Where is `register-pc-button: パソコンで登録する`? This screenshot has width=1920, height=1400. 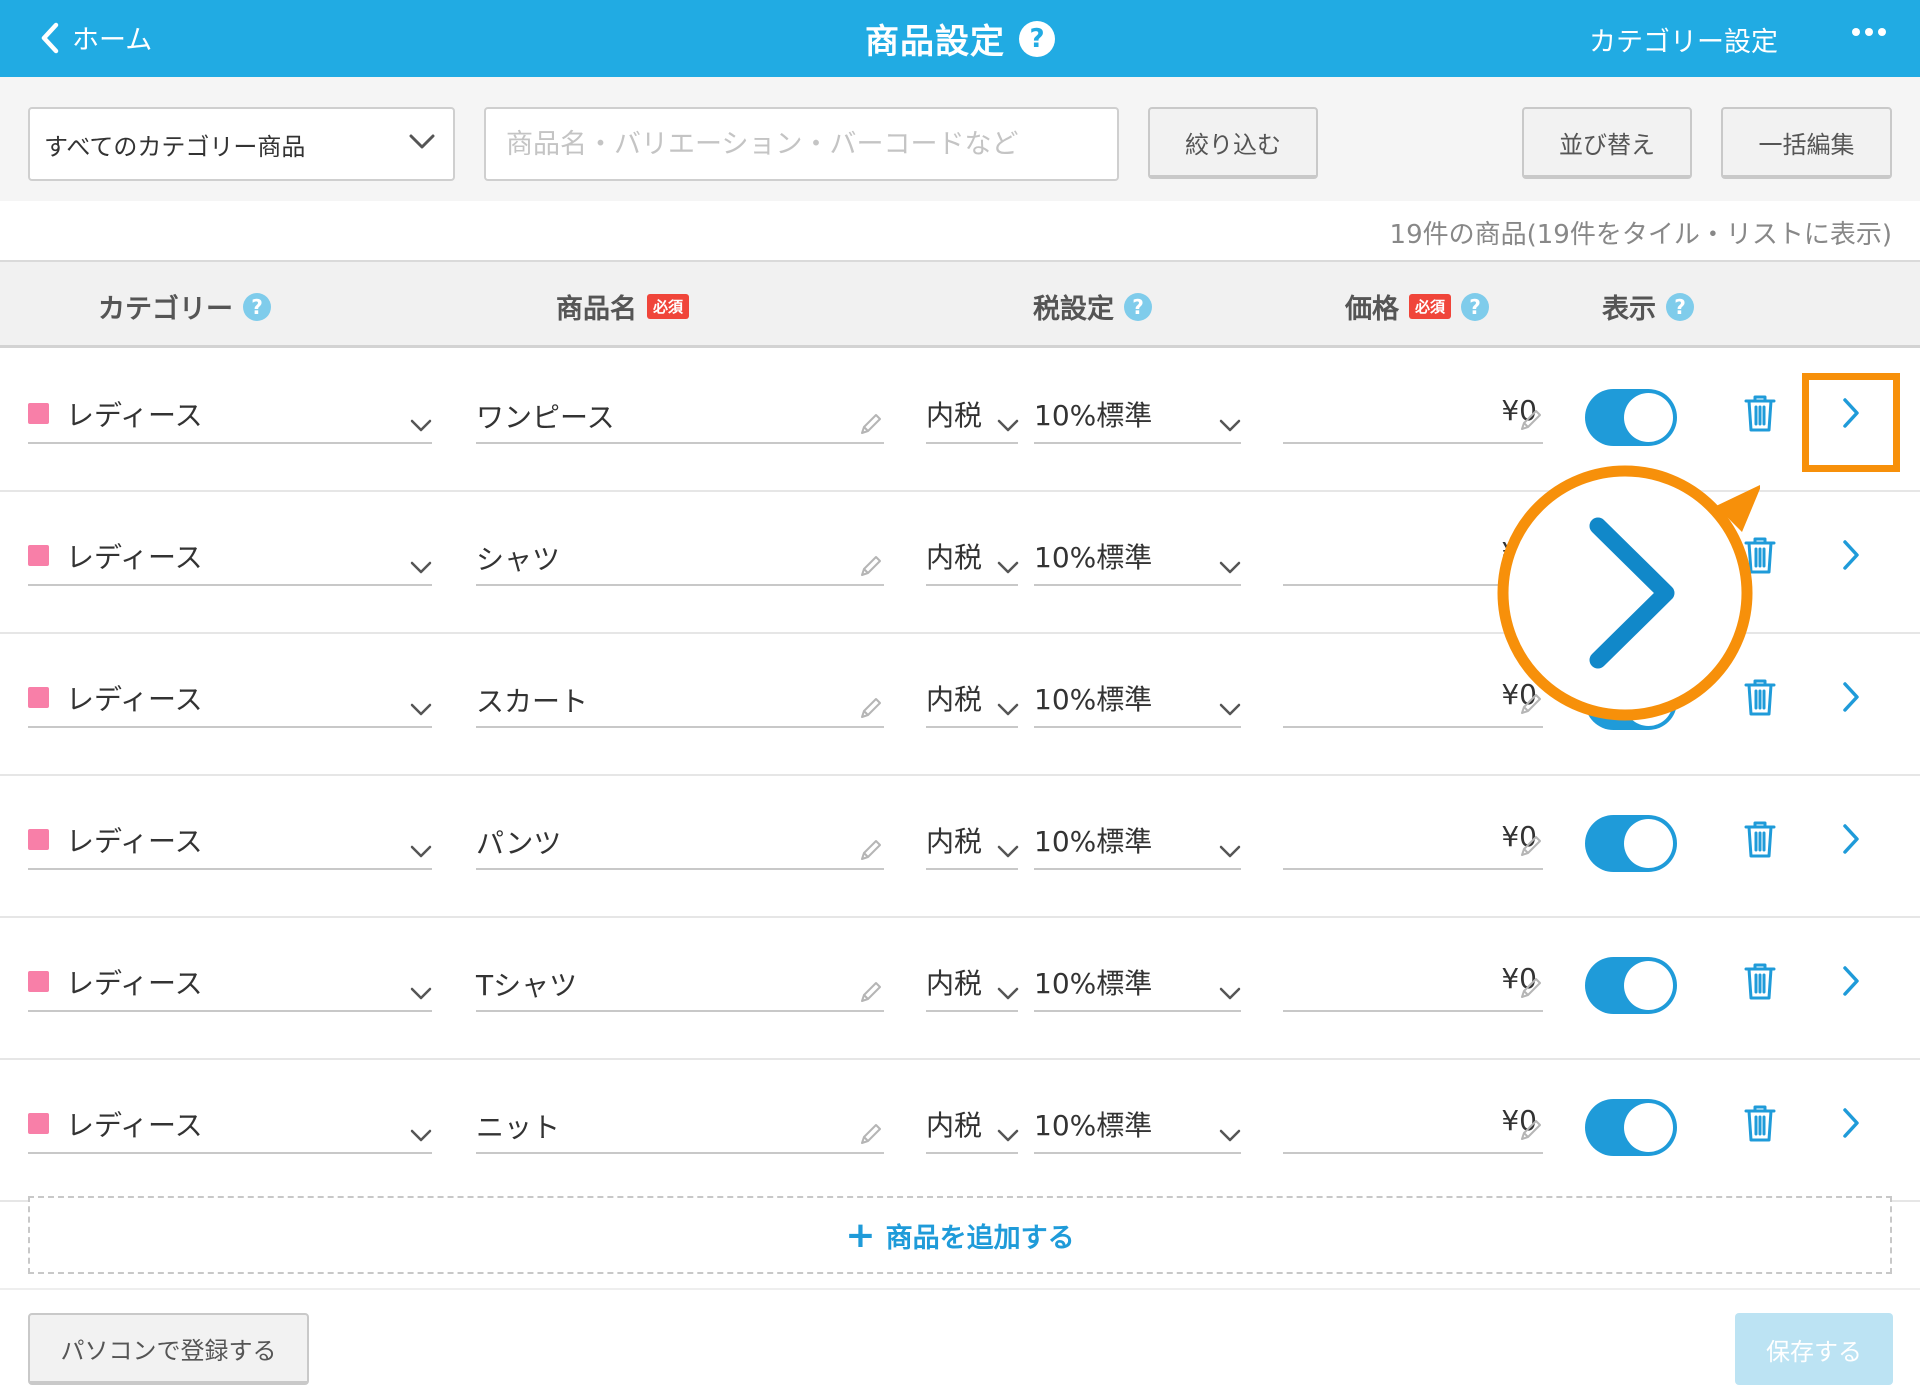 register-pc-button: パソコンで登録する is located at coordinates (168, 1349).